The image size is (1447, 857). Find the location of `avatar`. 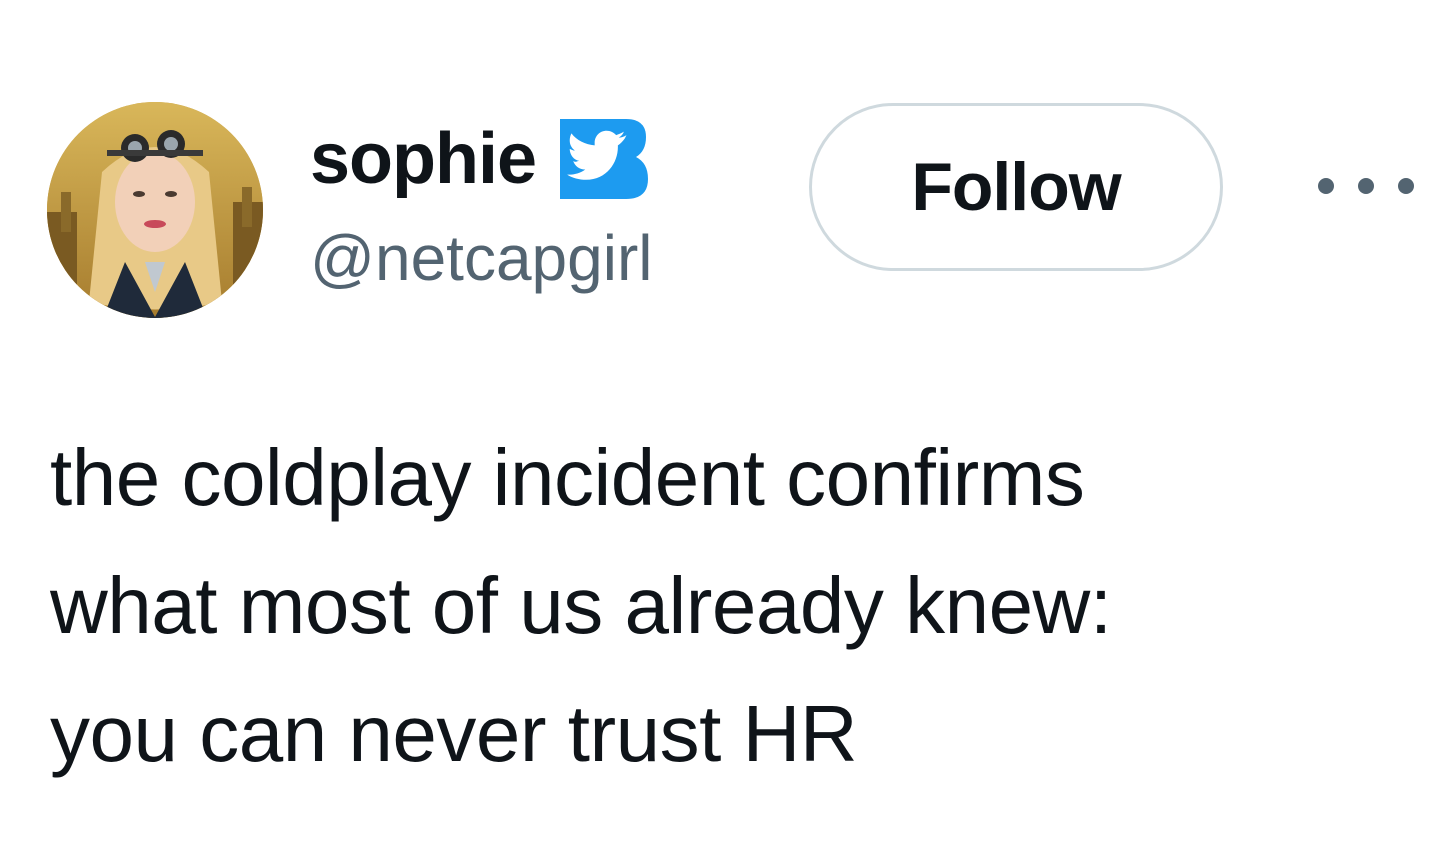

avatar is located at coordinates (155, 210).